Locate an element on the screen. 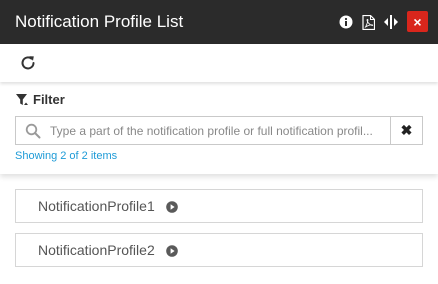  list-item: NotificationProfile2 is located at coordinates (219, 250).